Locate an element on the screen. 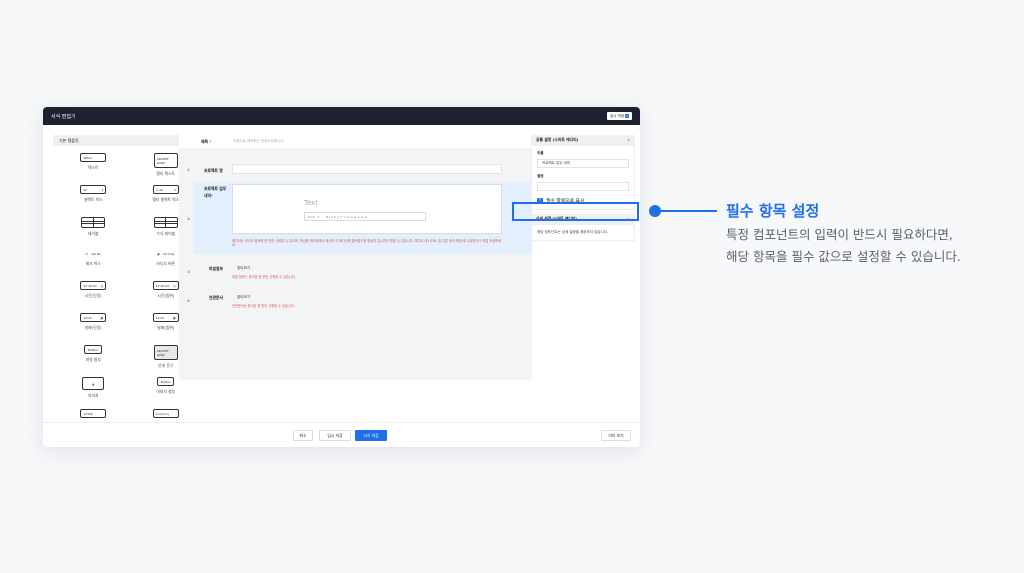  title-row: 제목 * 지원으로 제목부는 표현으로합니다. is located at coordinates (355, 141).